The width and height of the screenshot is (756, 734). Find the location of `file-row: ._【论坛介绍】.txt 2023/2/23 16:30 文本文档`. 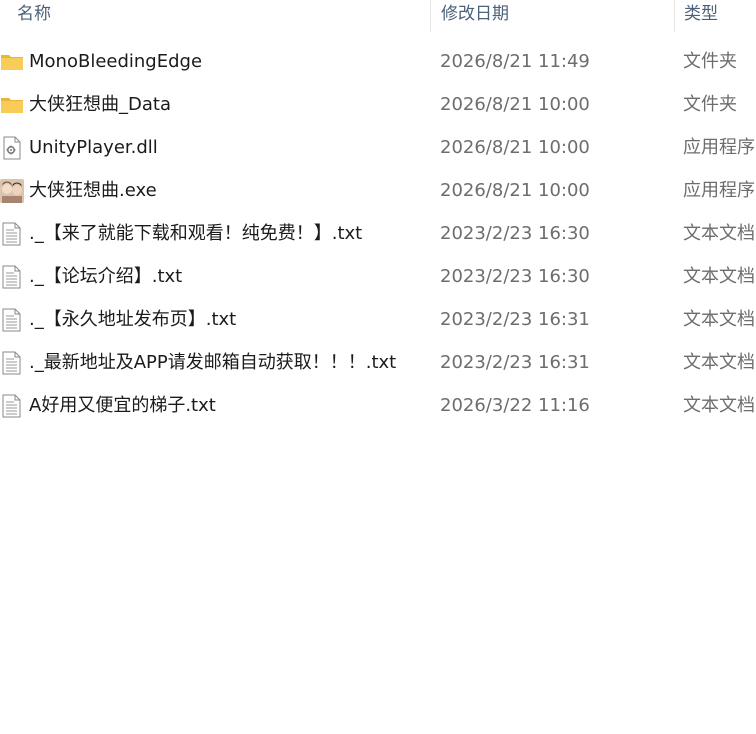

file-row: ._【论坛介绍】.txt 2023/2/23 16:30 文本文档 is located at coordinates (378, 276).